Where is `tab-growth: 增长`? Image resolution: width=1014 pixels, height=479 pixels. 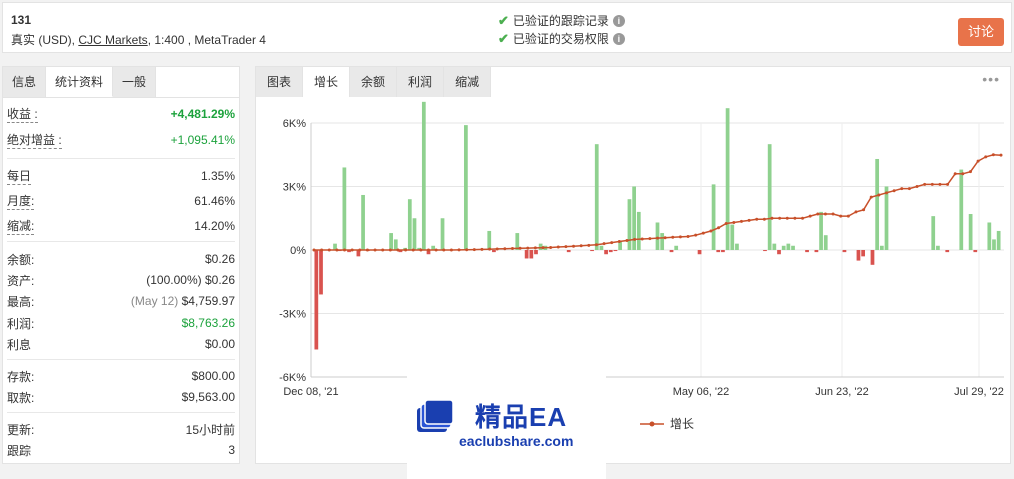
tab-growth: 增长 is located at coordinates (327, 82).